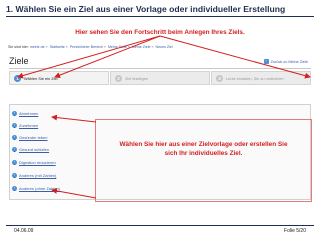 This screenshot has width=320, height=240. I want to click on step-choose-goal: 1 Wählen Sie ein Ziel, so click(59, 78).